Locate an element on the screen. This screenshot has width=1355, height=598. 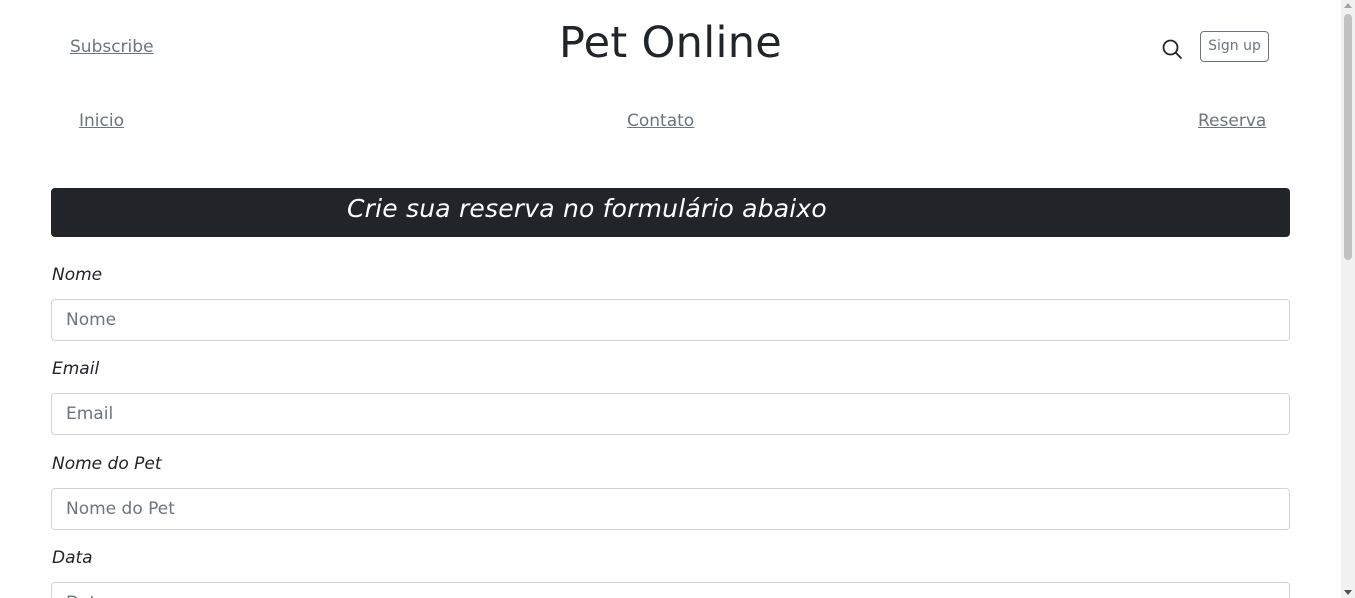
email-input is located at coordinates (670, 414).